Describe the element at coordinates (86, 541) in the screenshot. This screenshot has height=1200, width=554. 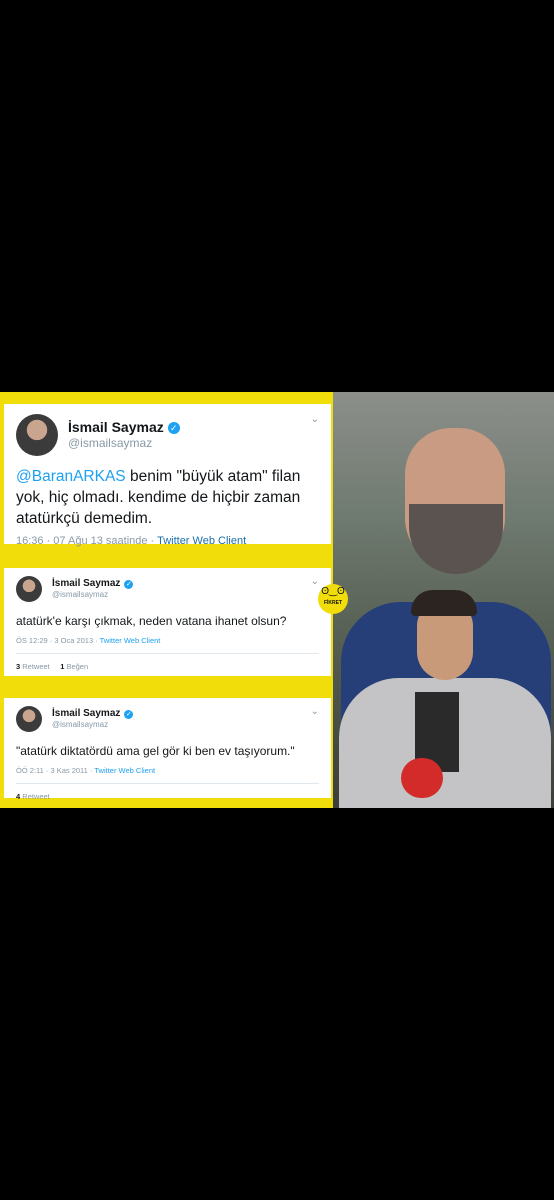
I see `tweet-timestamp: 16:36 · 07 Ağu 13 saatinde ·` at that location.